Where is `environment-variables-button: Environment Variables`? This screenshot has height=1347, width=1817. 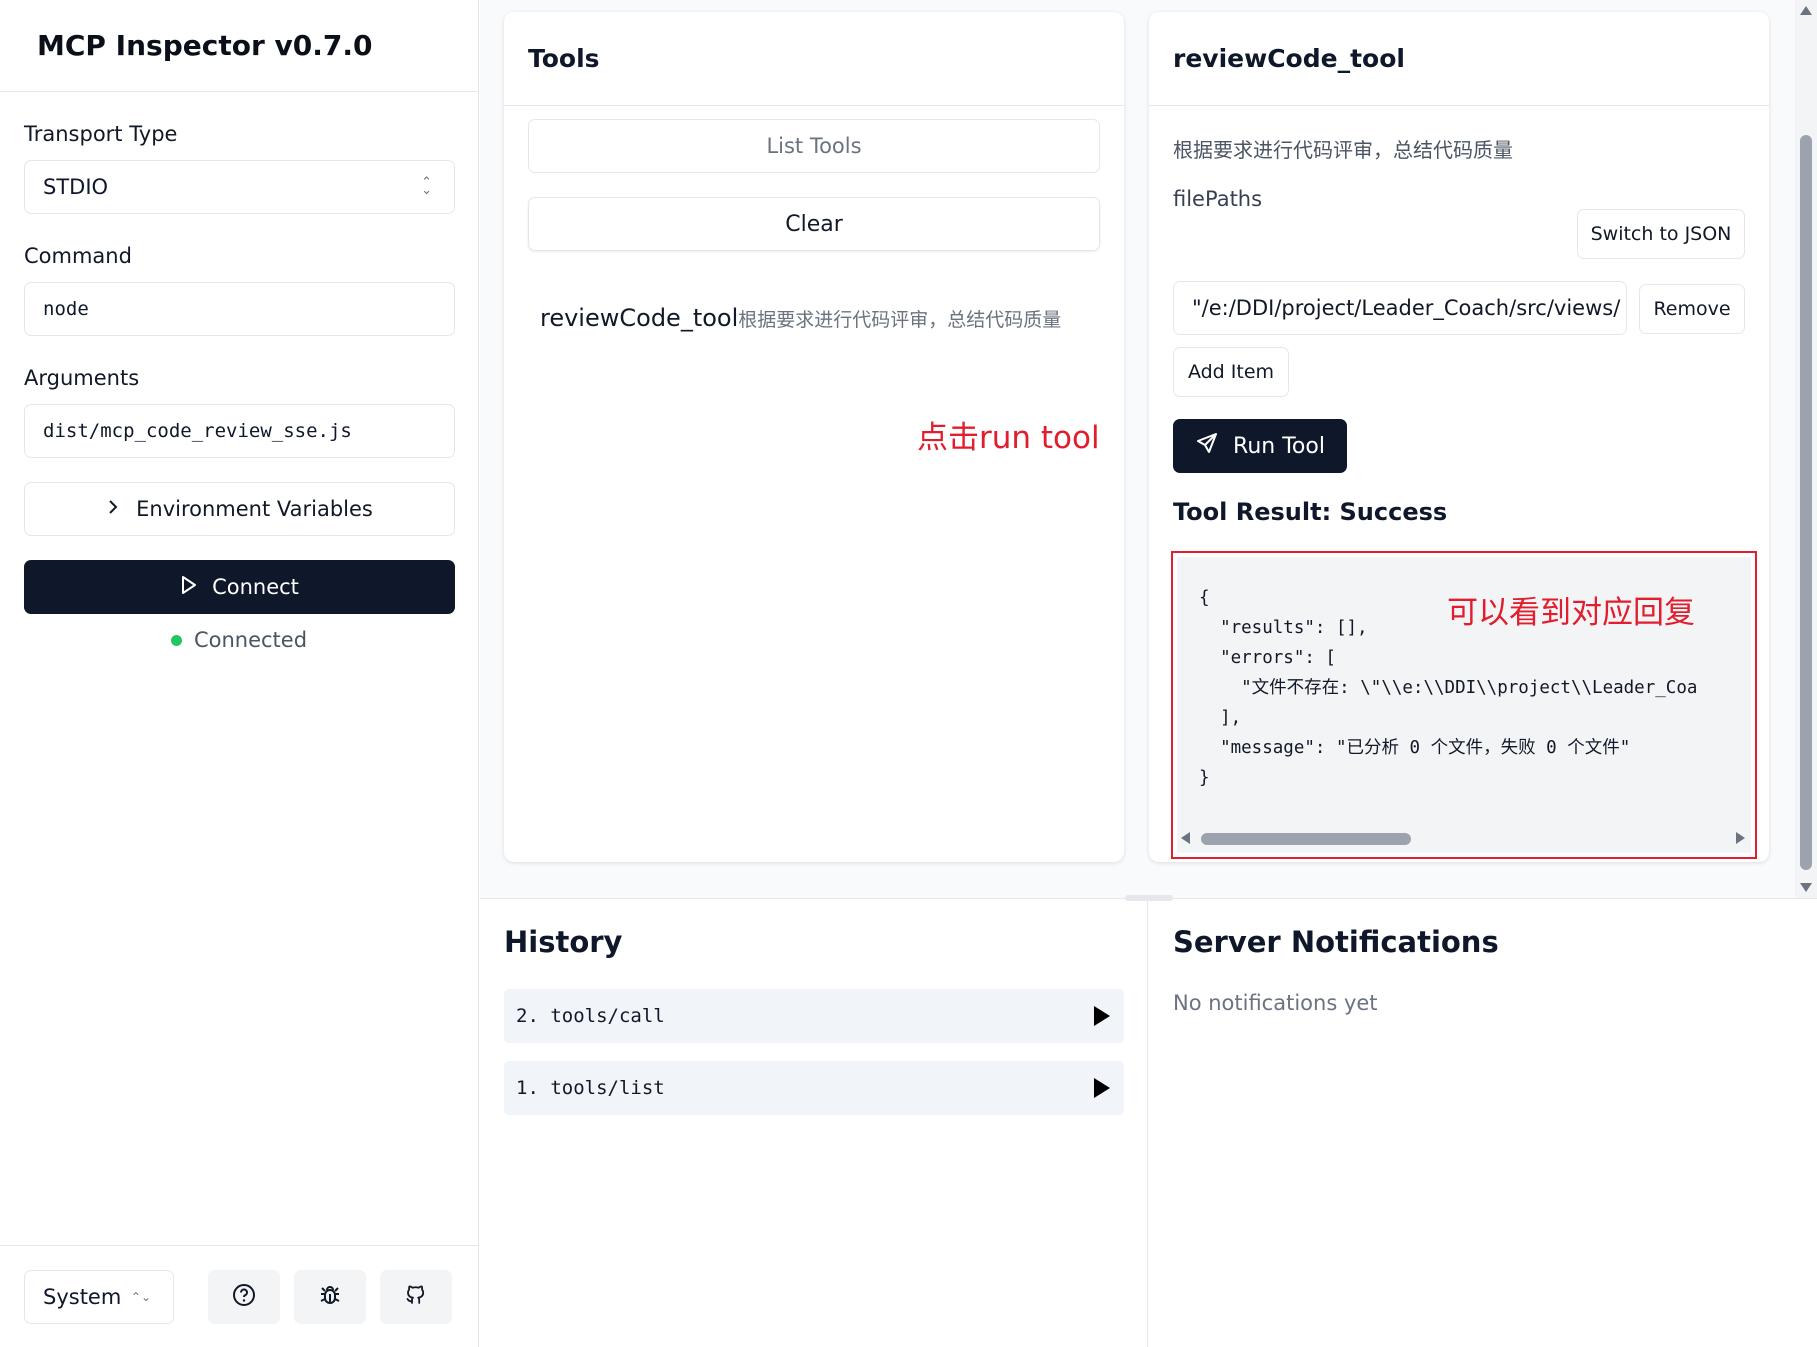
environment-variables-button: Environment Variables is located at coordinates (239, 509).